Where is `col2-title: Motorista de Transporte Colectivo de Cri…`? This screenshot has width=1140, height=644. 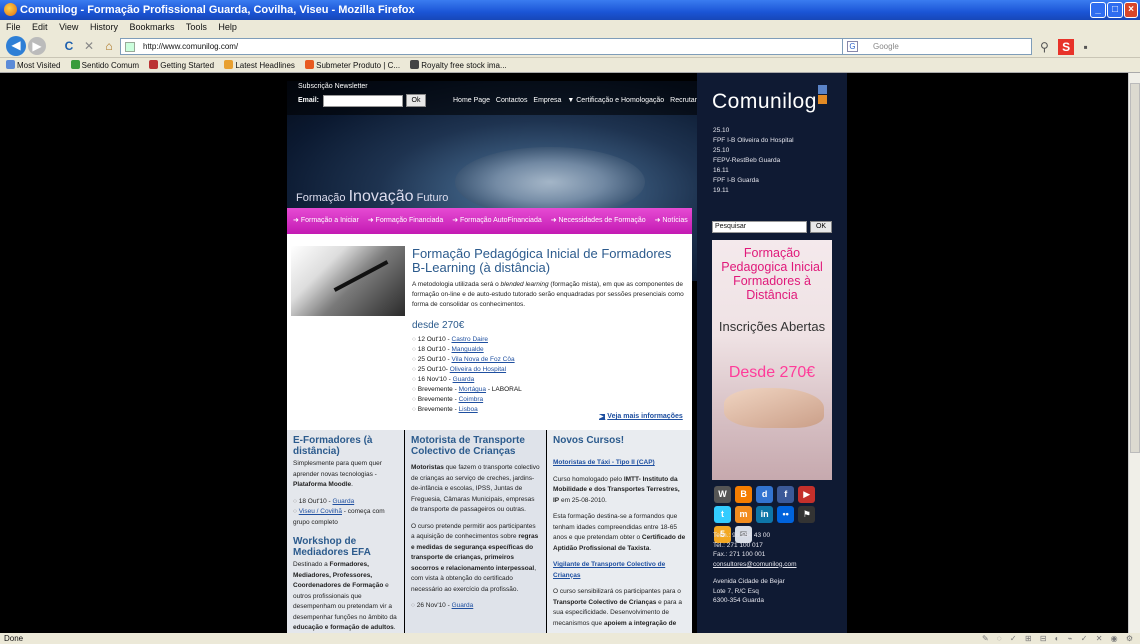 col2-title: Motorista de Transporte Colectivo de Cri… is located at coordinates (475, 446).